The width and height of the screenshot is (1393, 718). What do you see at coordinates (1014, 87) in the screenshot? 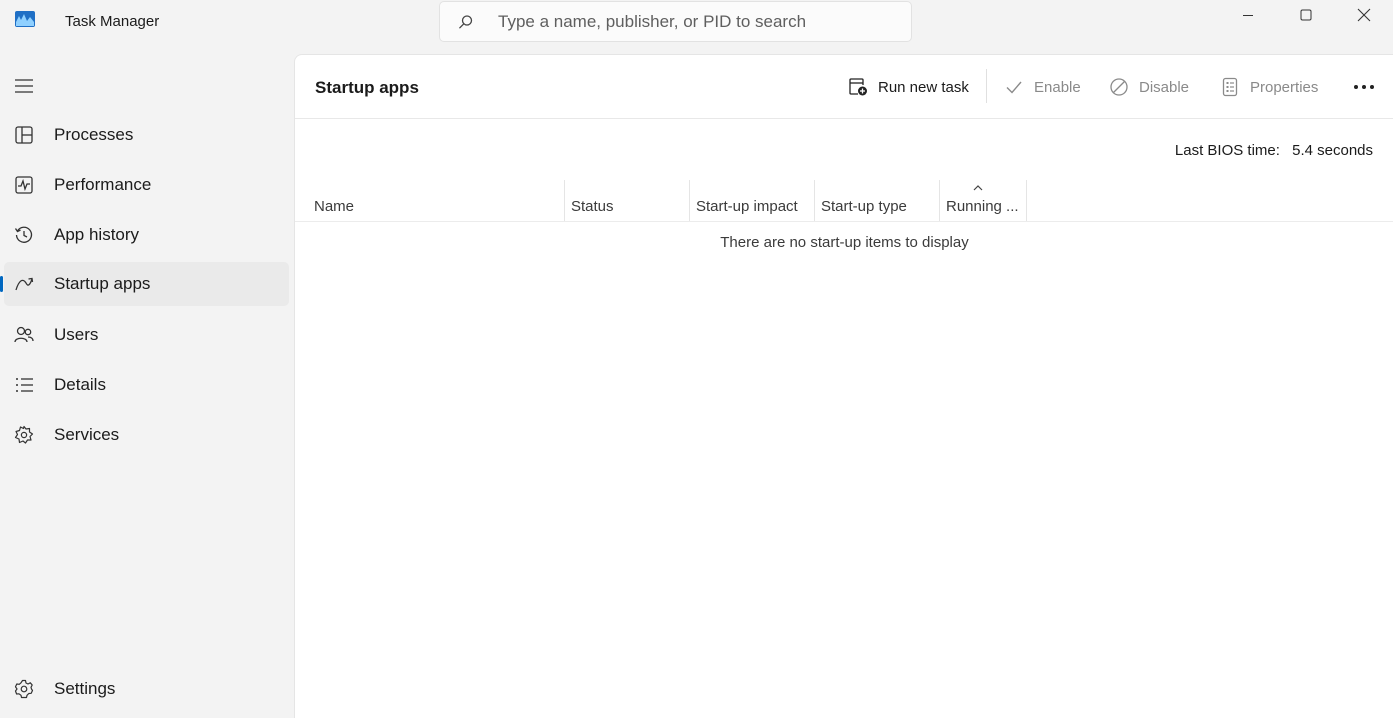
I see `checkmark-icon` at bounding box center [1014, 87].